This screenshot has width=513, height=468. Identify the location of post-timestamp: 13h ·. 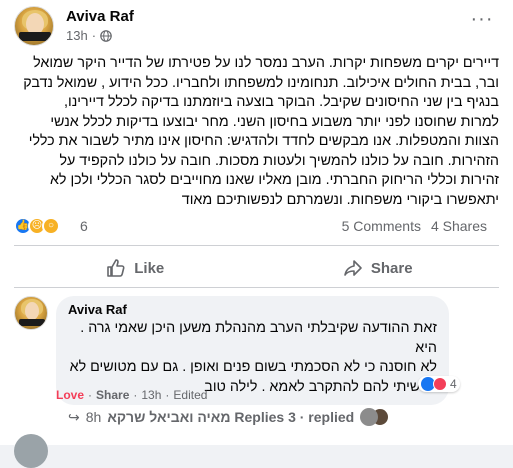
(89, 35).